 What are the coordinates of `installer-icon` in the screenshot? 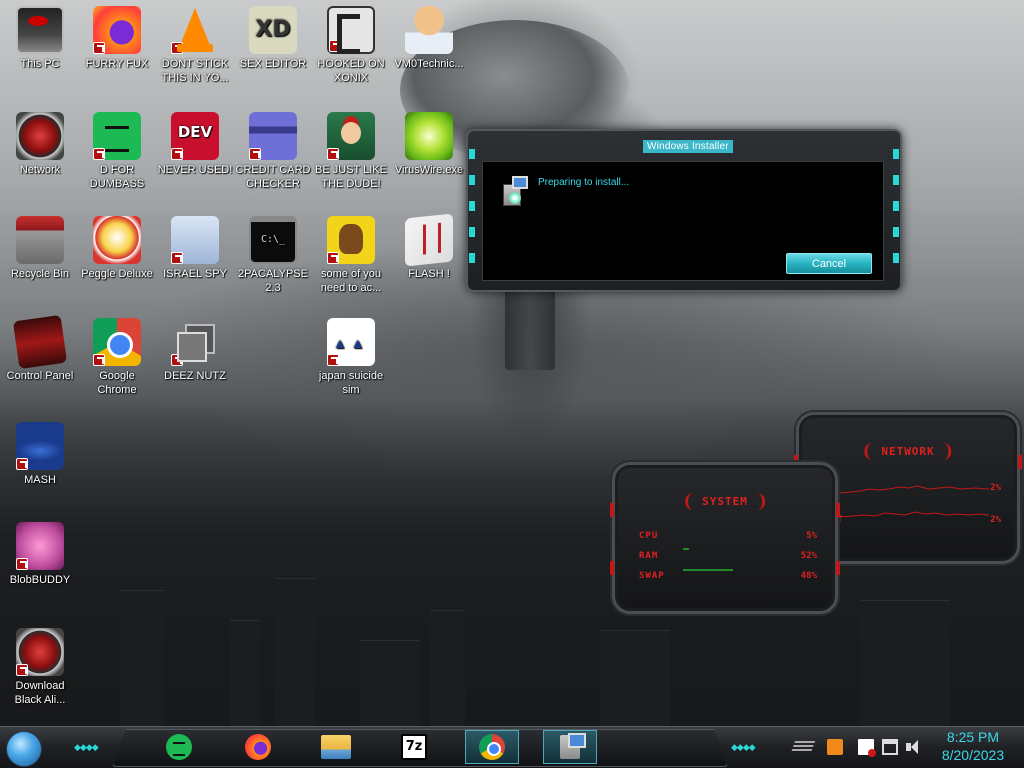 It's located at (573, 746).